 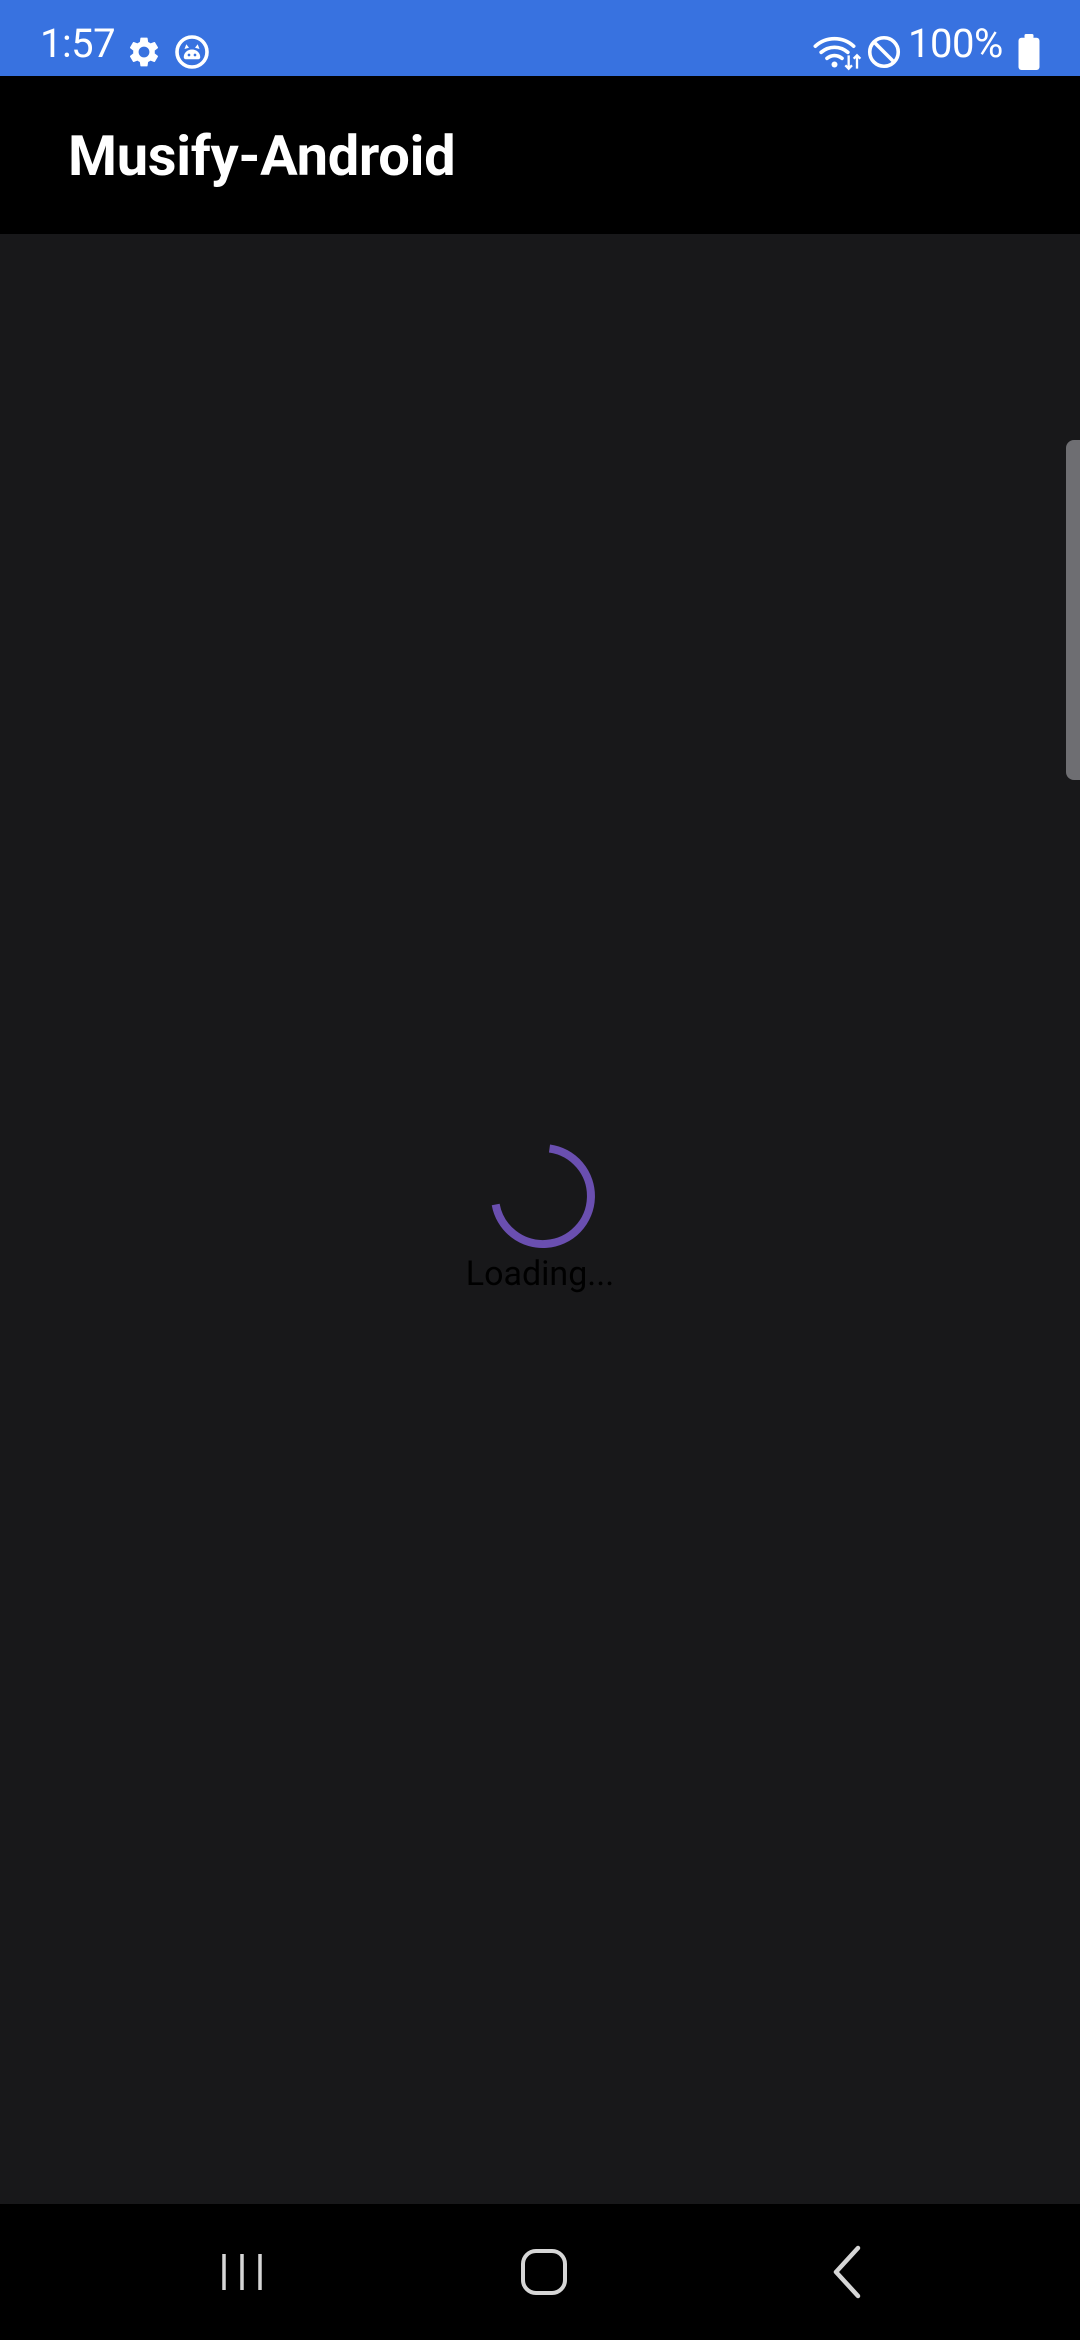 What do you see at coordinates (144, 52) in the screenshot?
I see `gear-icon` at bounding box center [144, 52].